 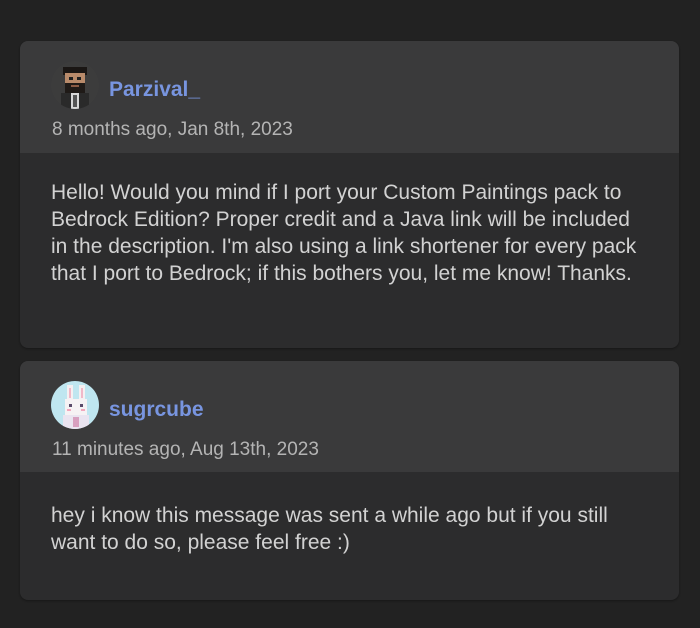 What do you see at coordinates (156, 410) in the screenshot?
I see `comment-username: sugrcube` at bounding box center [156, 410].